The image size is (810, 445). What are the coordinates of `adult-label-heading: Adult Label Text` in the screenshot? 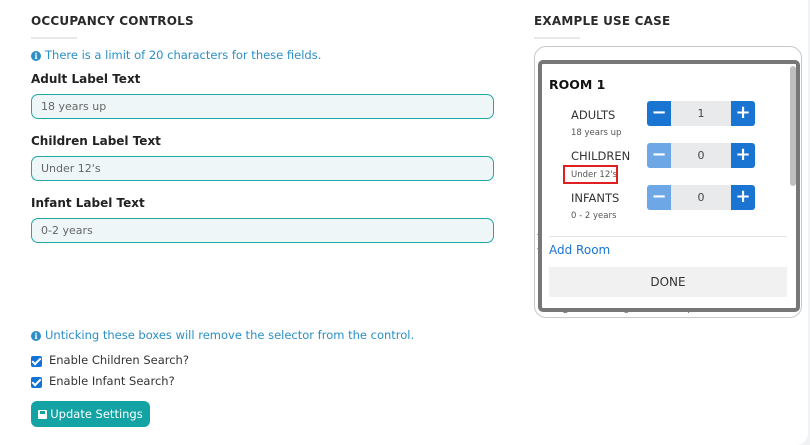 It's located at (86, 79).